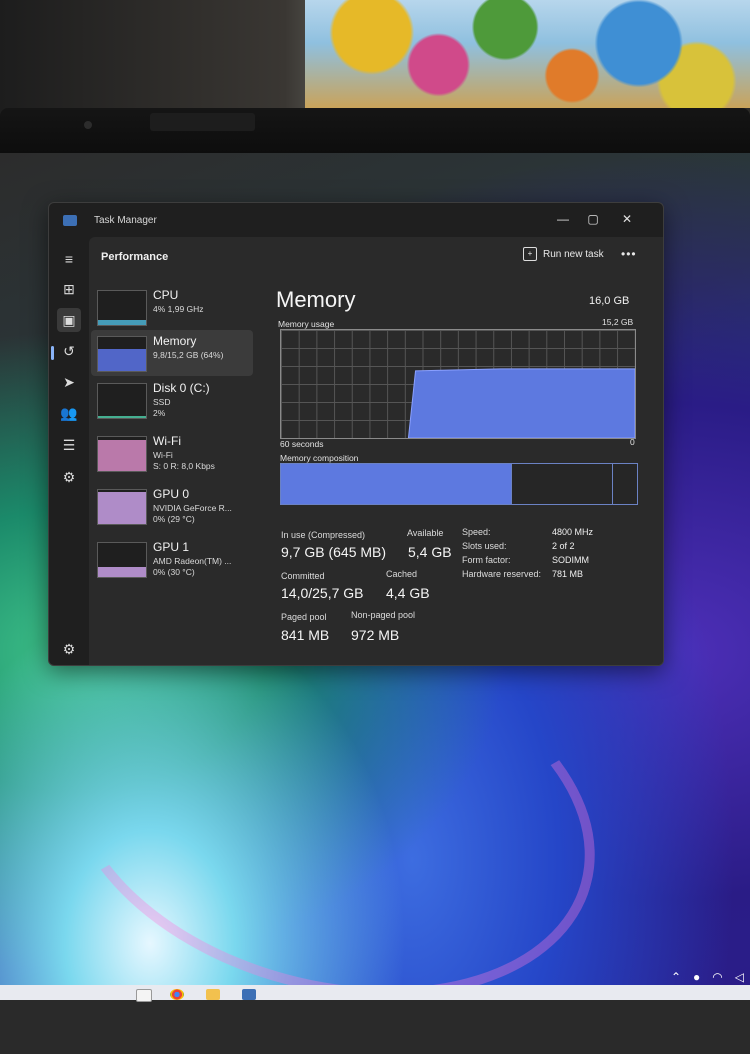  Describe the element at coordinates (618, 322) in the screenshot. I see `memory-usage-max: 15,2 GB` at that location.